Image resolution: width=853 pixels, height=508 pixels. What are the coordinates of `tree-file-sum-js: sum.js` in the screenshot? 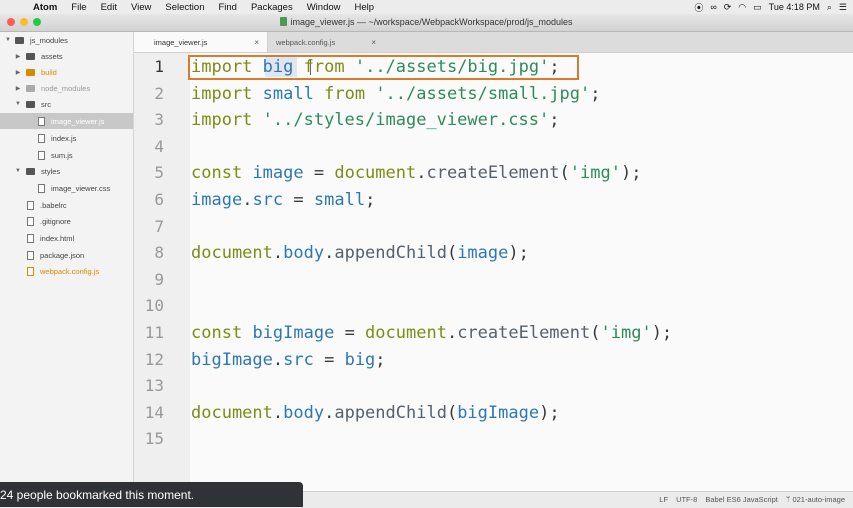 It's located at (66, 155).